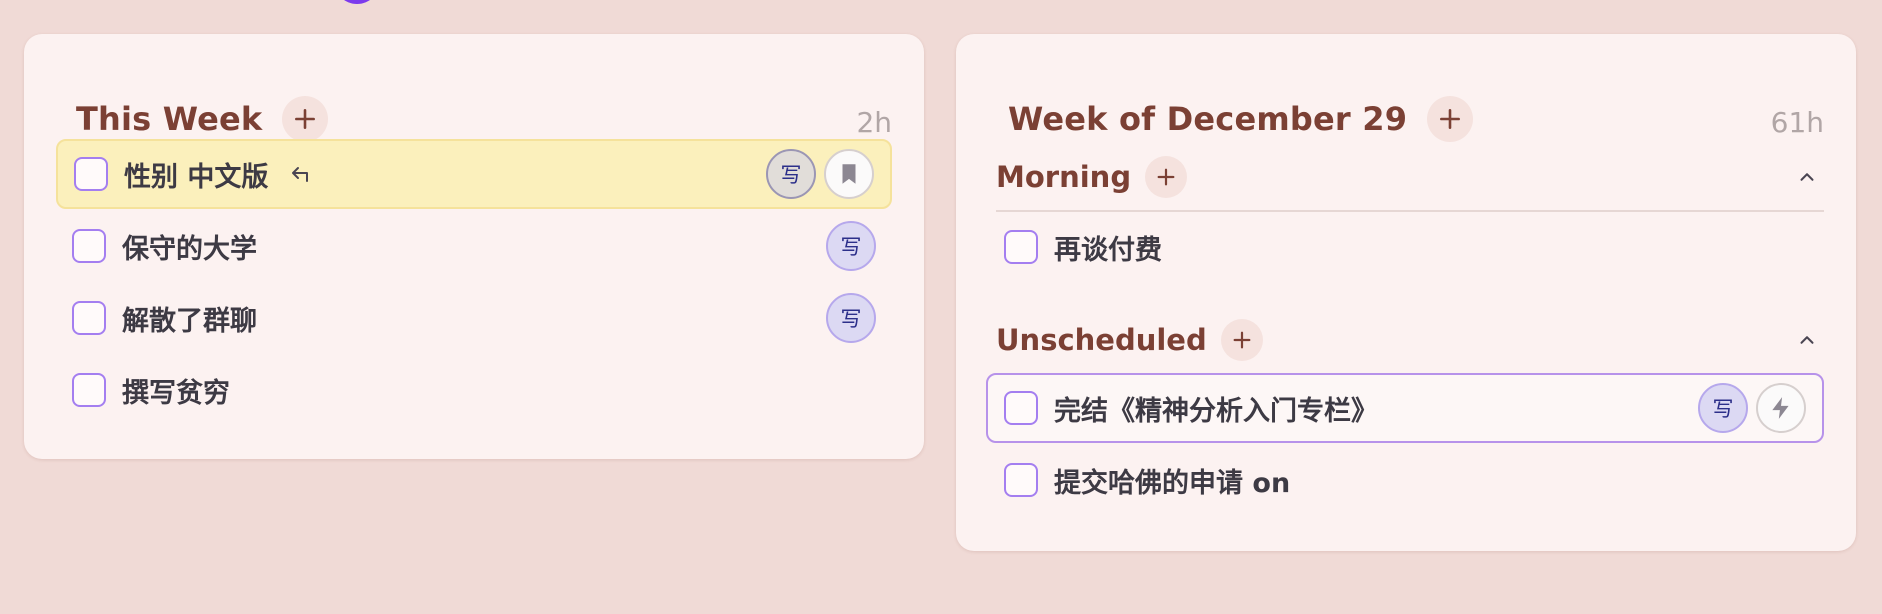 Image resolution: width=1882 pixels, height=614 pixels. I want to click on bookmark-button, so click(849, 174).